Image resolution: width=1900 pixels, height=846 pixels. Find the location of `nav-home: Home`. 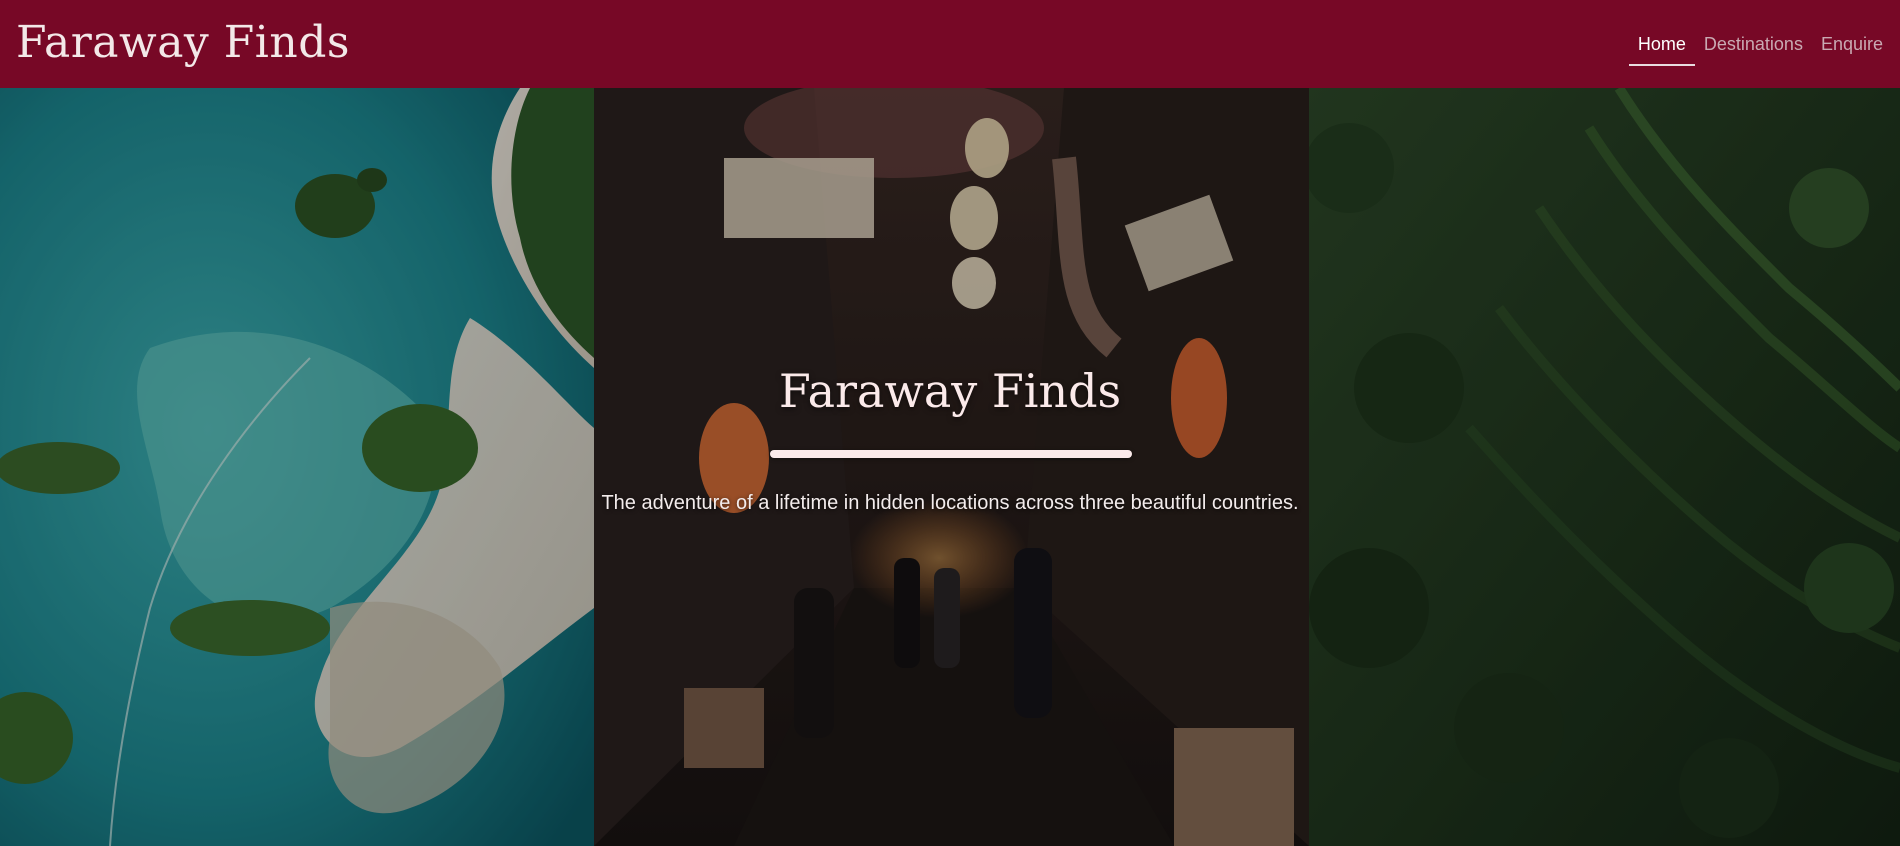

nav-home: Home is located at coordinates (1661, 44).